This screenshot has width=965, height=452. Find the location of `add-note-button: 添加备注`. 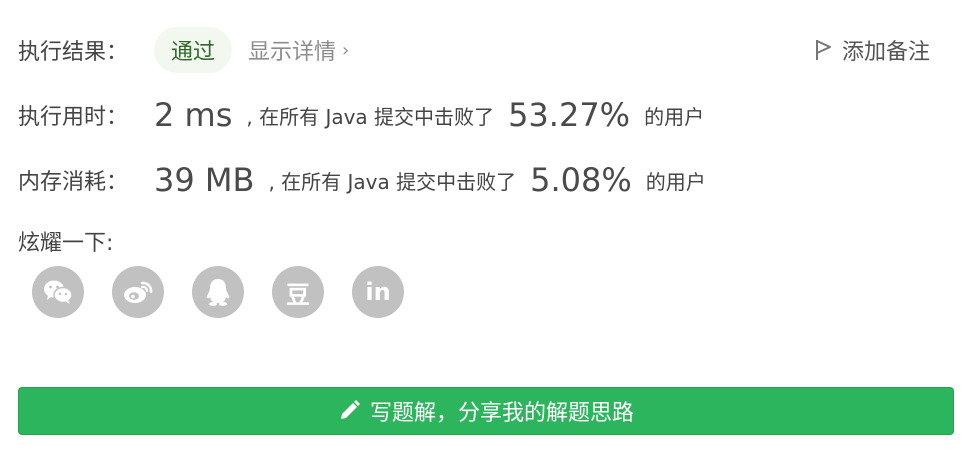

add-note-button: 添加备注 is located at coordinates (872, 50).